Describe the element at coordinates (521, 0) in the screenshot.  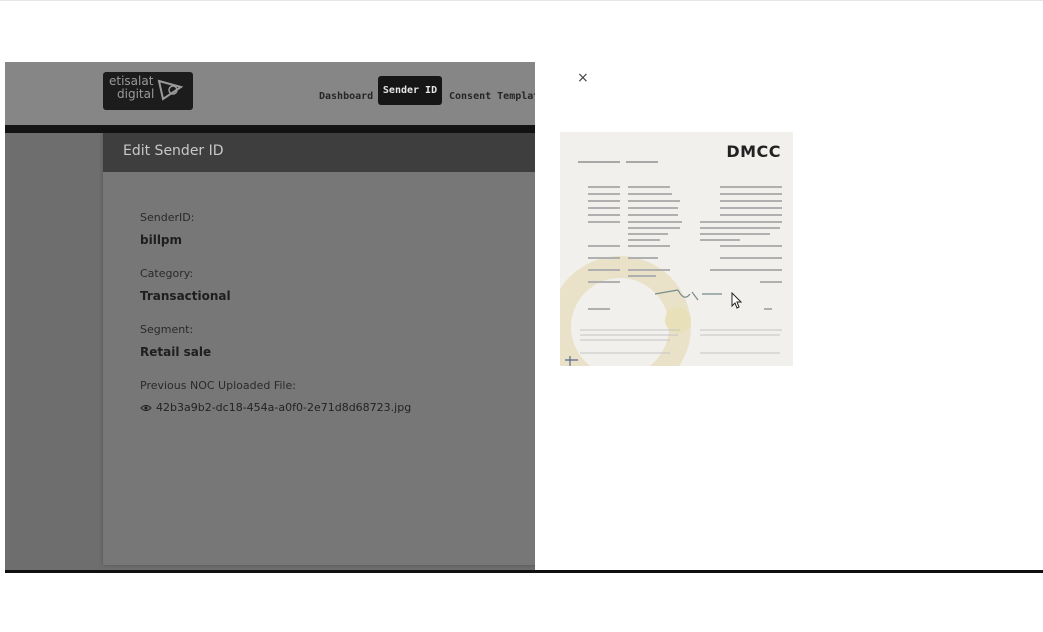
I see `window-top-border` at that location.